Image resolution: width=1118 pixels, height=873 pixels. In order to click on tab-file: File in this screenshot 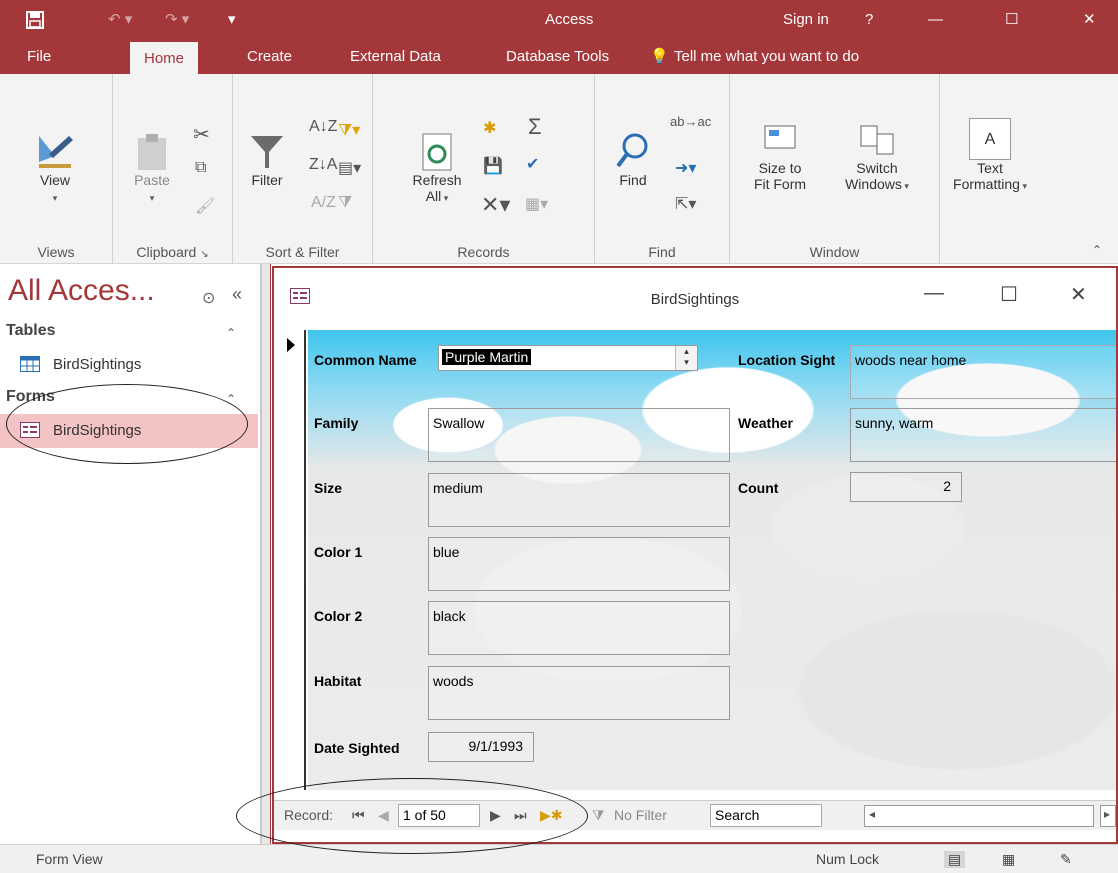, I will do `click(39, 57)`.